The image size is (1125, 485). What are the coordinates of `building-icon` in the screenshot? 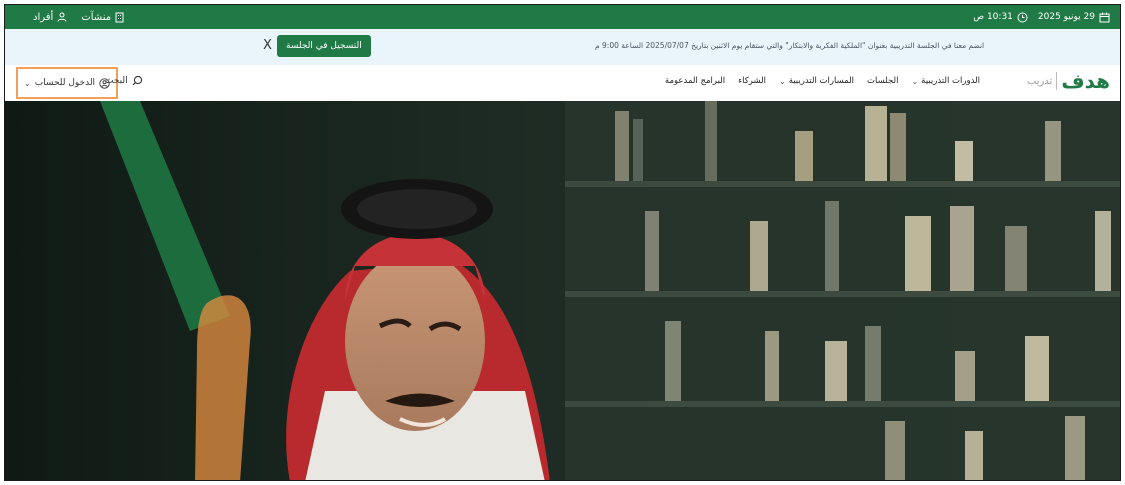 It's located at (119, 17).